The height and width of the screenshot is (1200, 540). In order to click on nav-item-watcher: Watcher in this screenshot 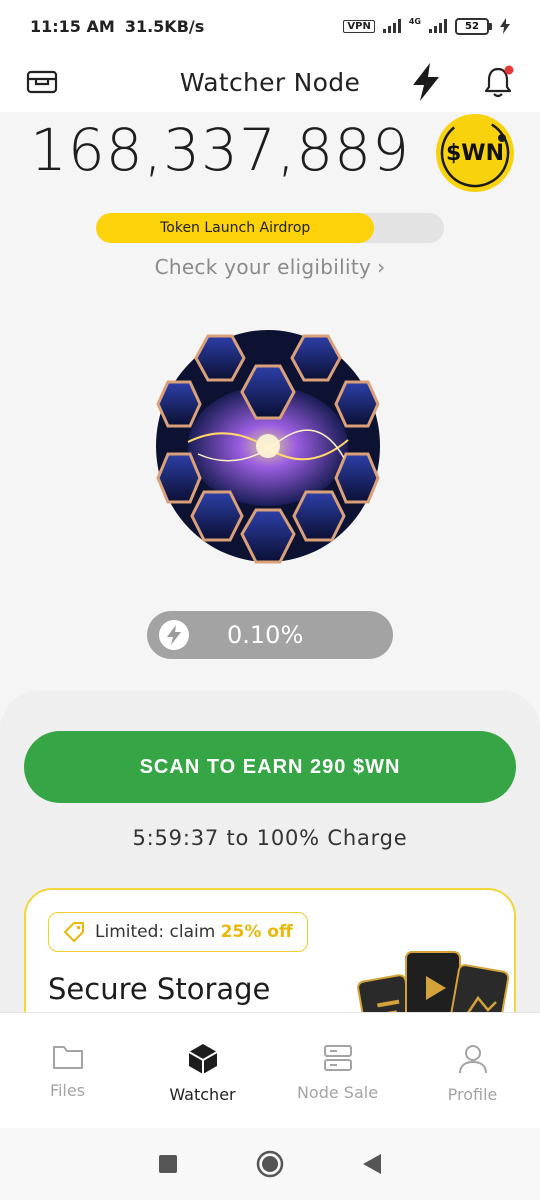, I will do `click(202, 1070)`.